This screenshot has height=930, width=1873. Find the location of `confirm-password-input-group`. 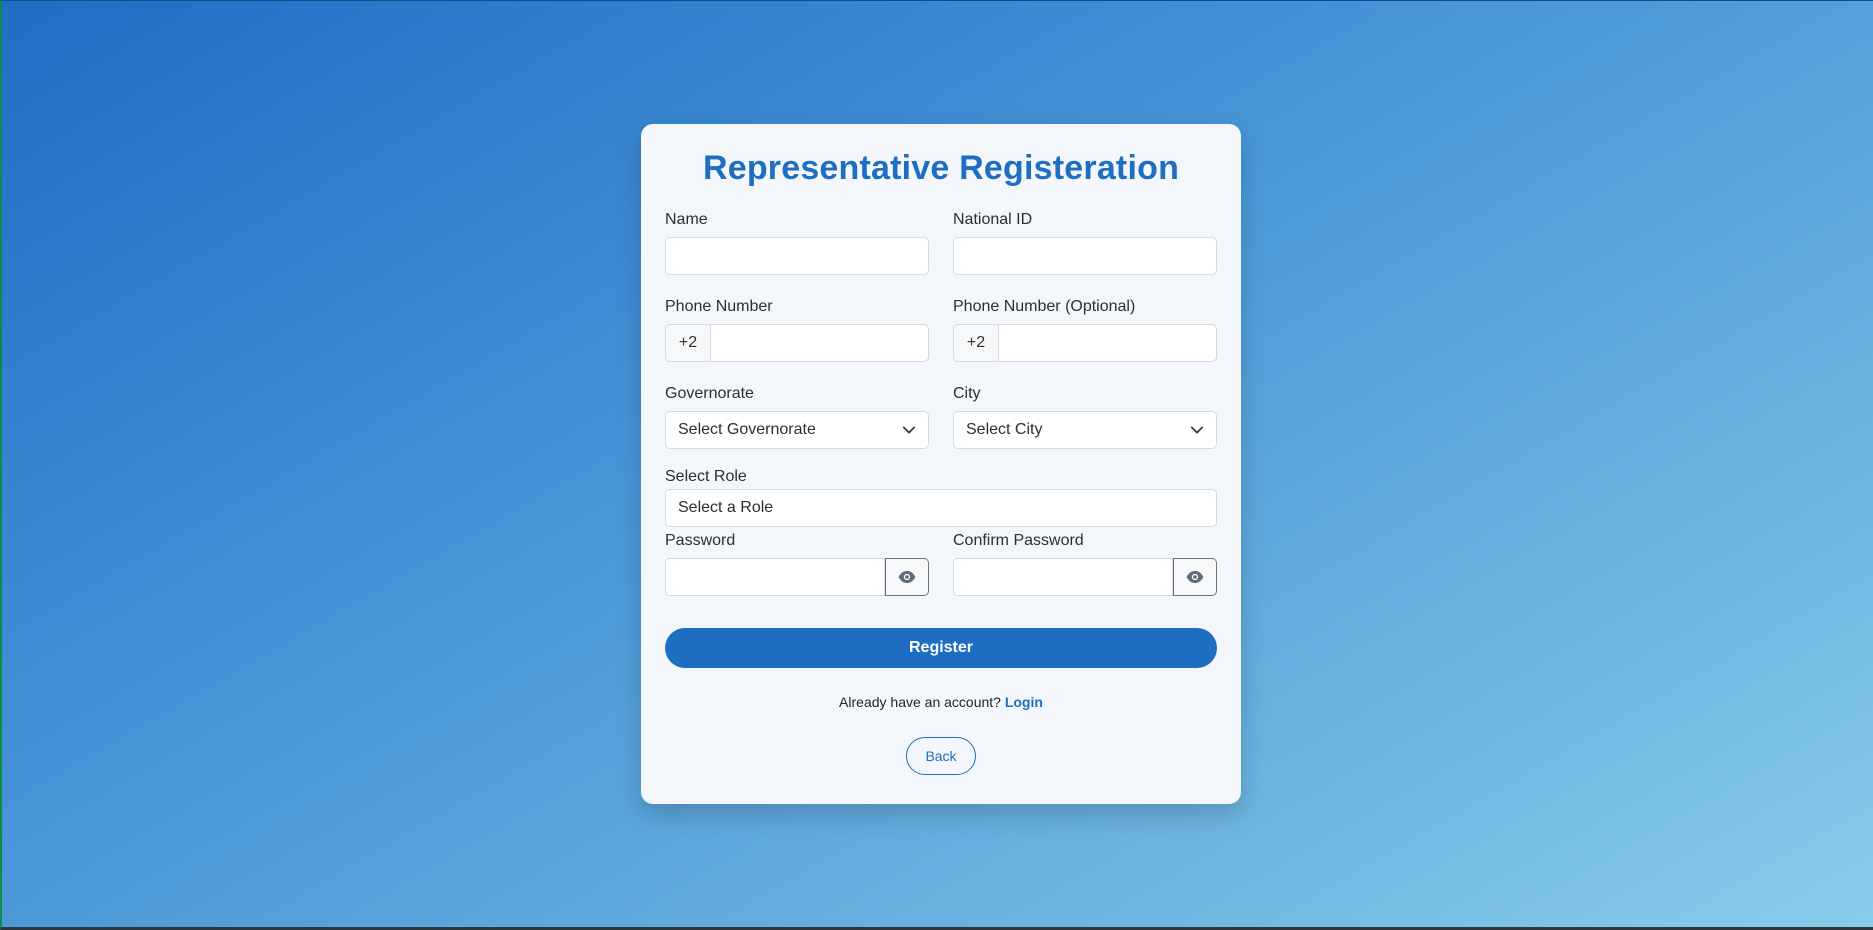

confirm-password-input-group is located at coordinates (1085, 577).